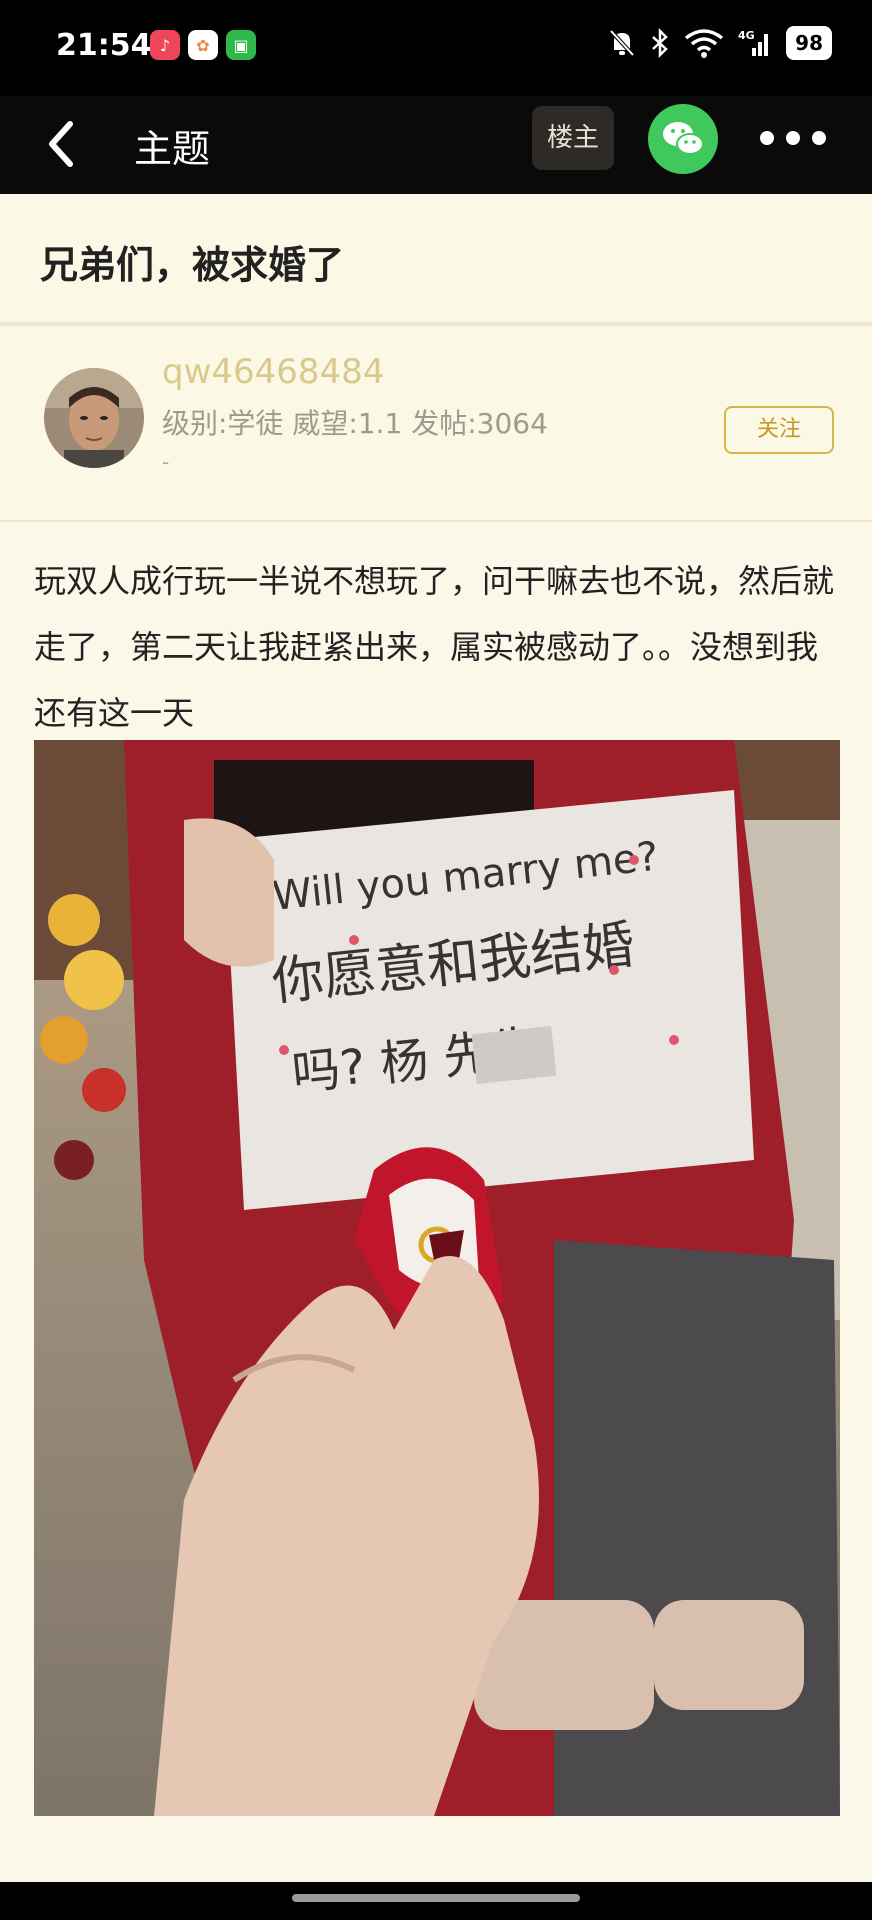 This screenshot has height=1920, width=872. I want to click on post-title-bar: 兄弟们，被求婚了, so click(436, 260).